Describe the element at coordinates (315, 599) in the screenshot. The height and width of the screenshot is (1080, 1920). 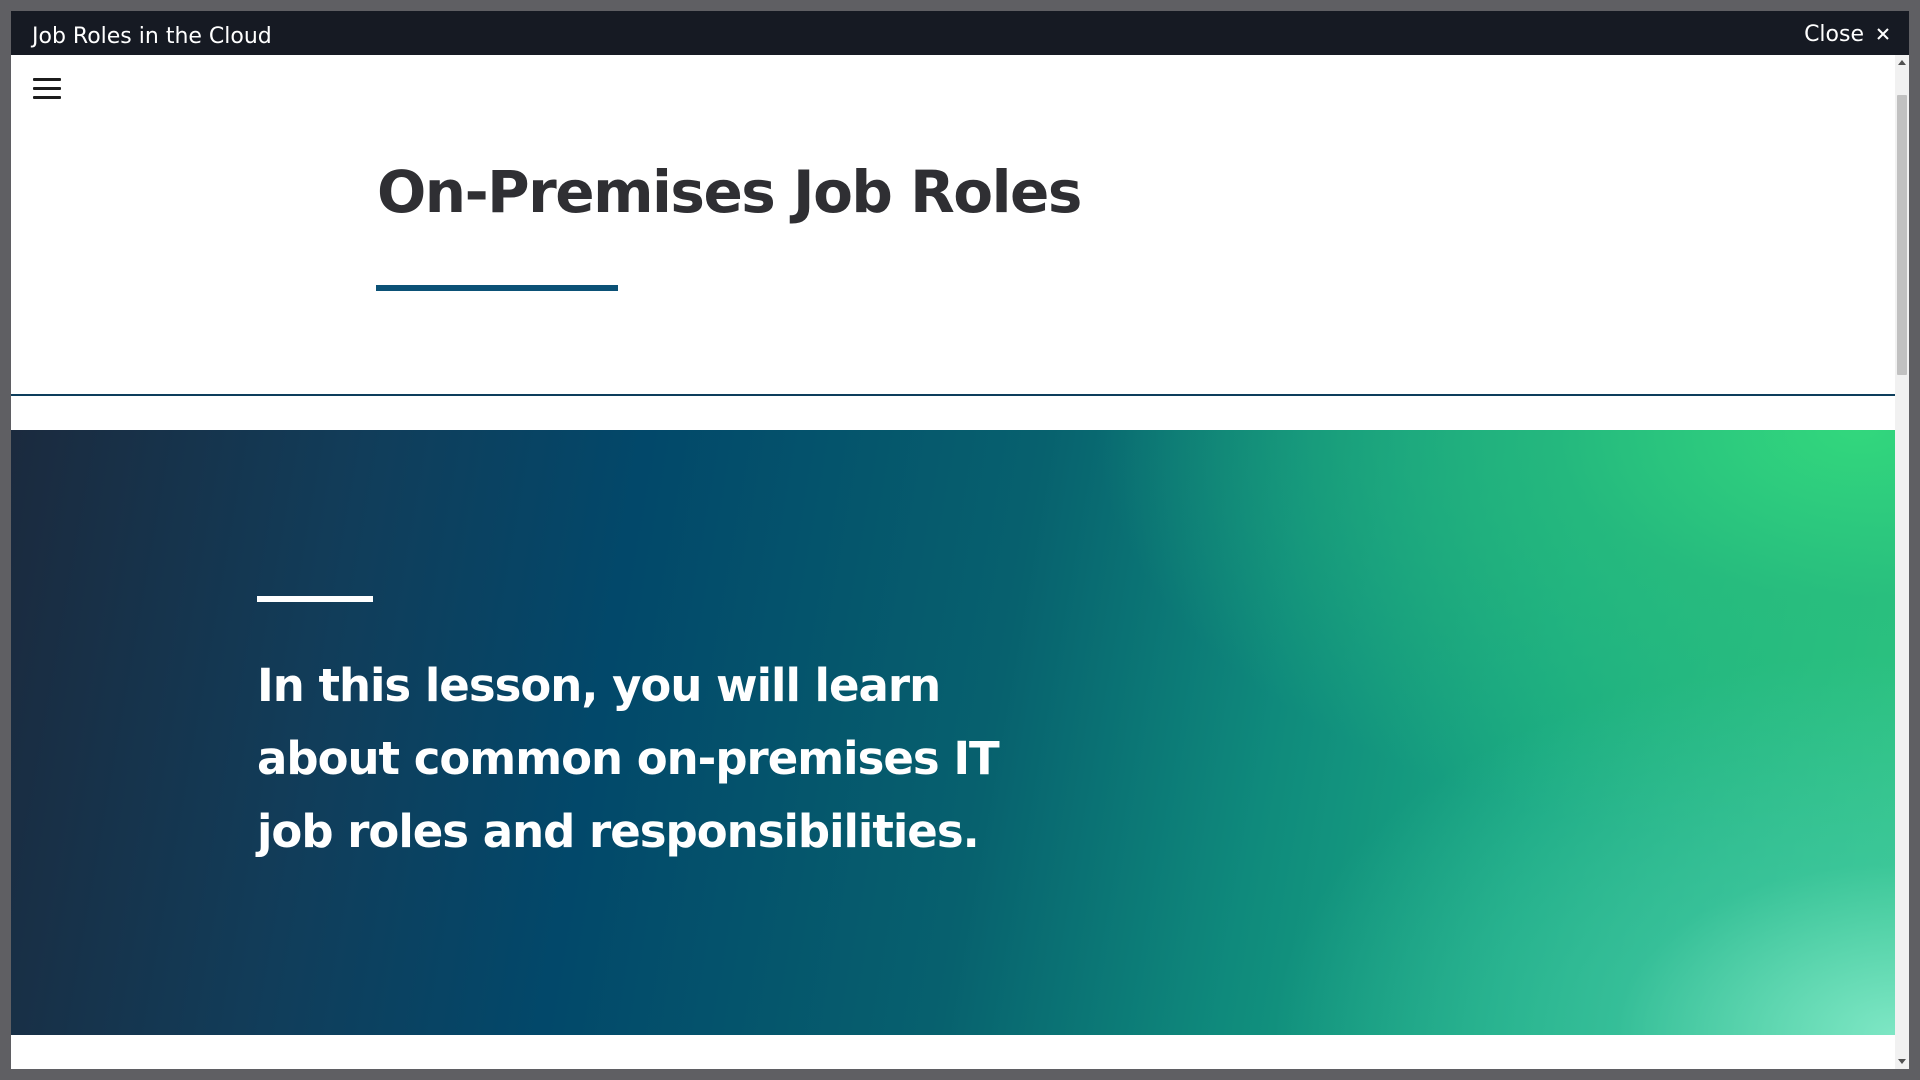
I see `hero-accent-rule` at that location.